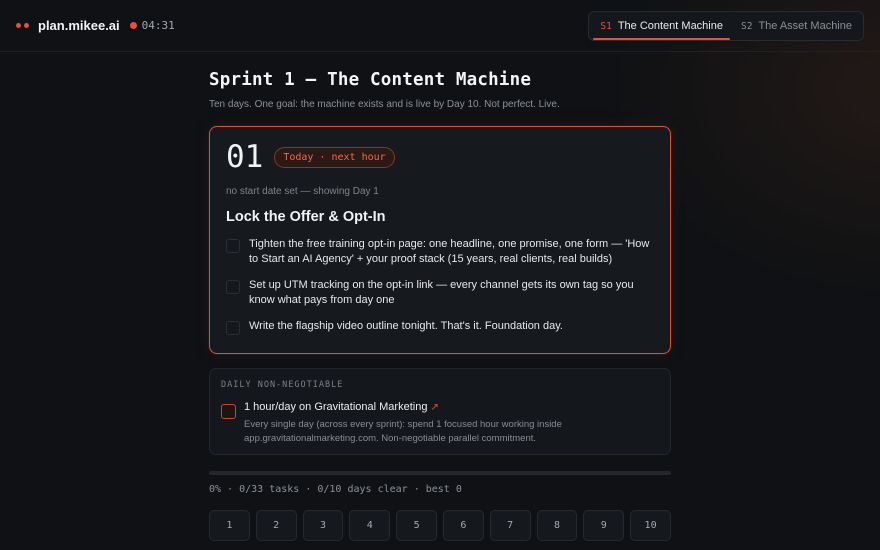 The image size is (880, 550). I want to click on non-negotiable-title: 1 hour/day on Gravitational Marketing ↗, so click(424, 407).